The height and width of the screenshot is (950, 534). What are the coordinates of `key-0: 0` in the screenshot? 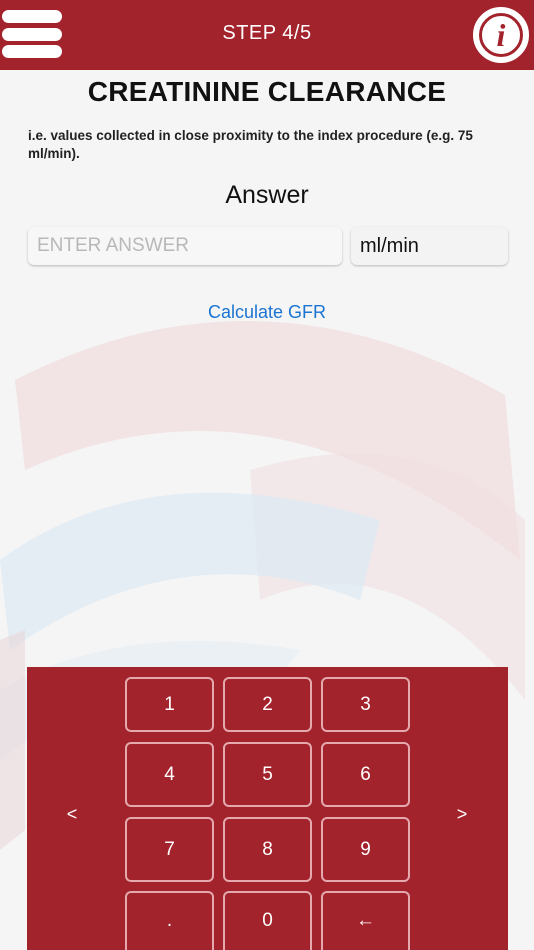 It's located at (267, 920).